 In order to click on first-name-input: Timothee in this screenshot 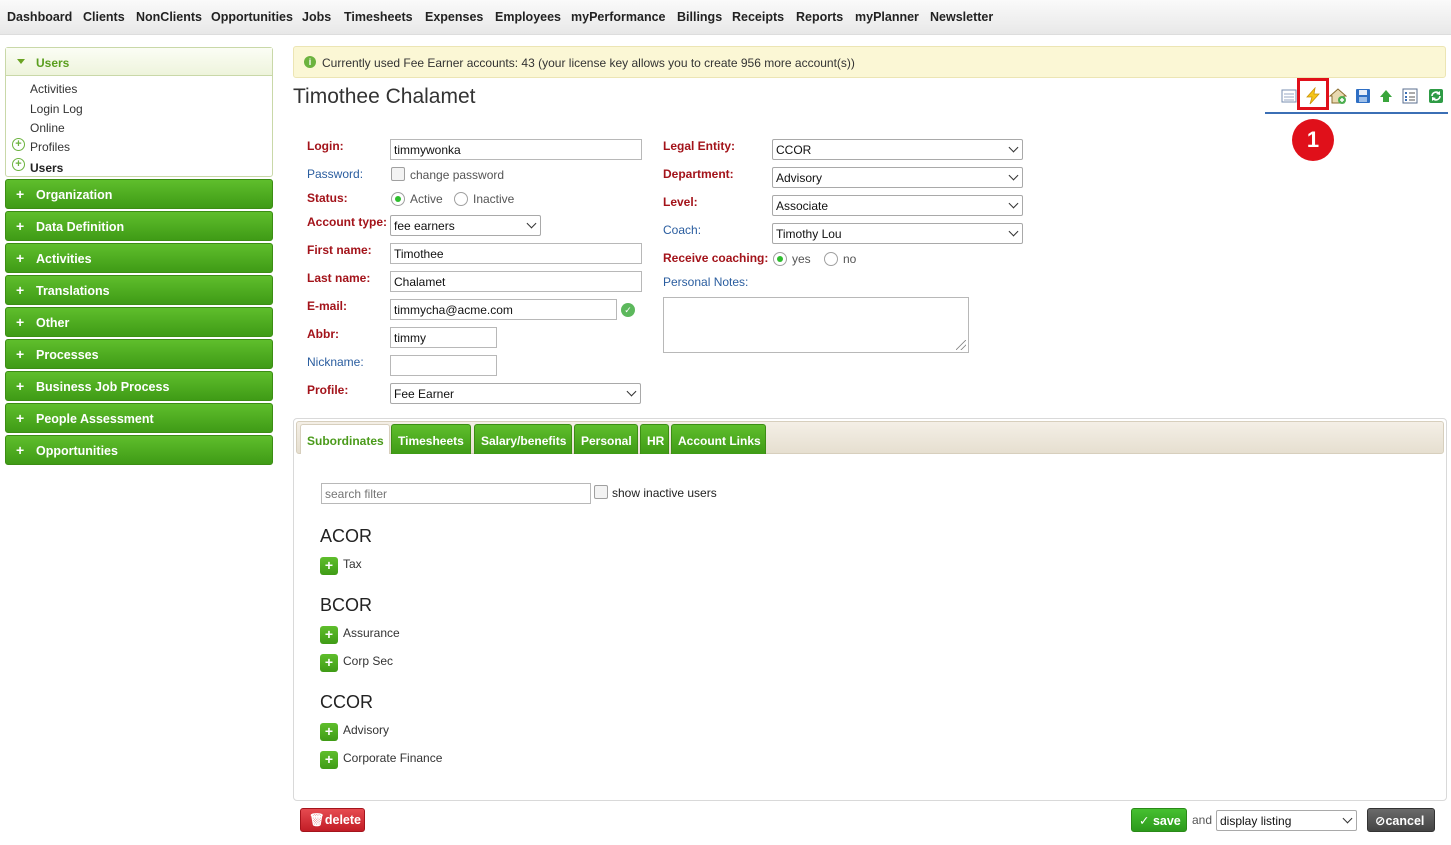, I will do `click(516, 253)`.